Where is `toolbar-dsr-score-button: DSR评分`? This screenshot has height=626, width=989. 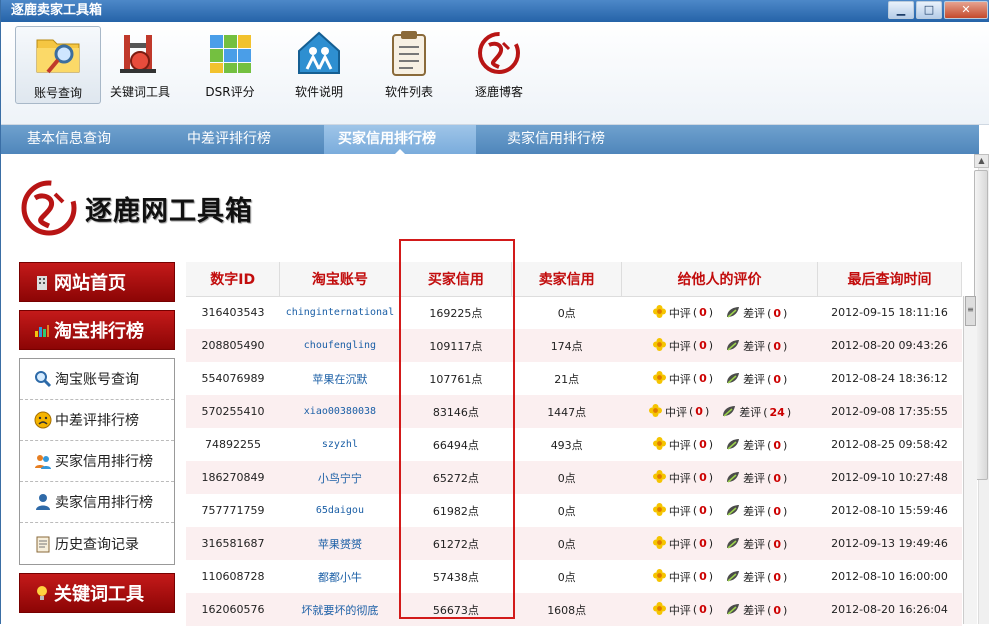 toolbar-dsr-score-button: DSR评分 is located at coordinates (230, 65).